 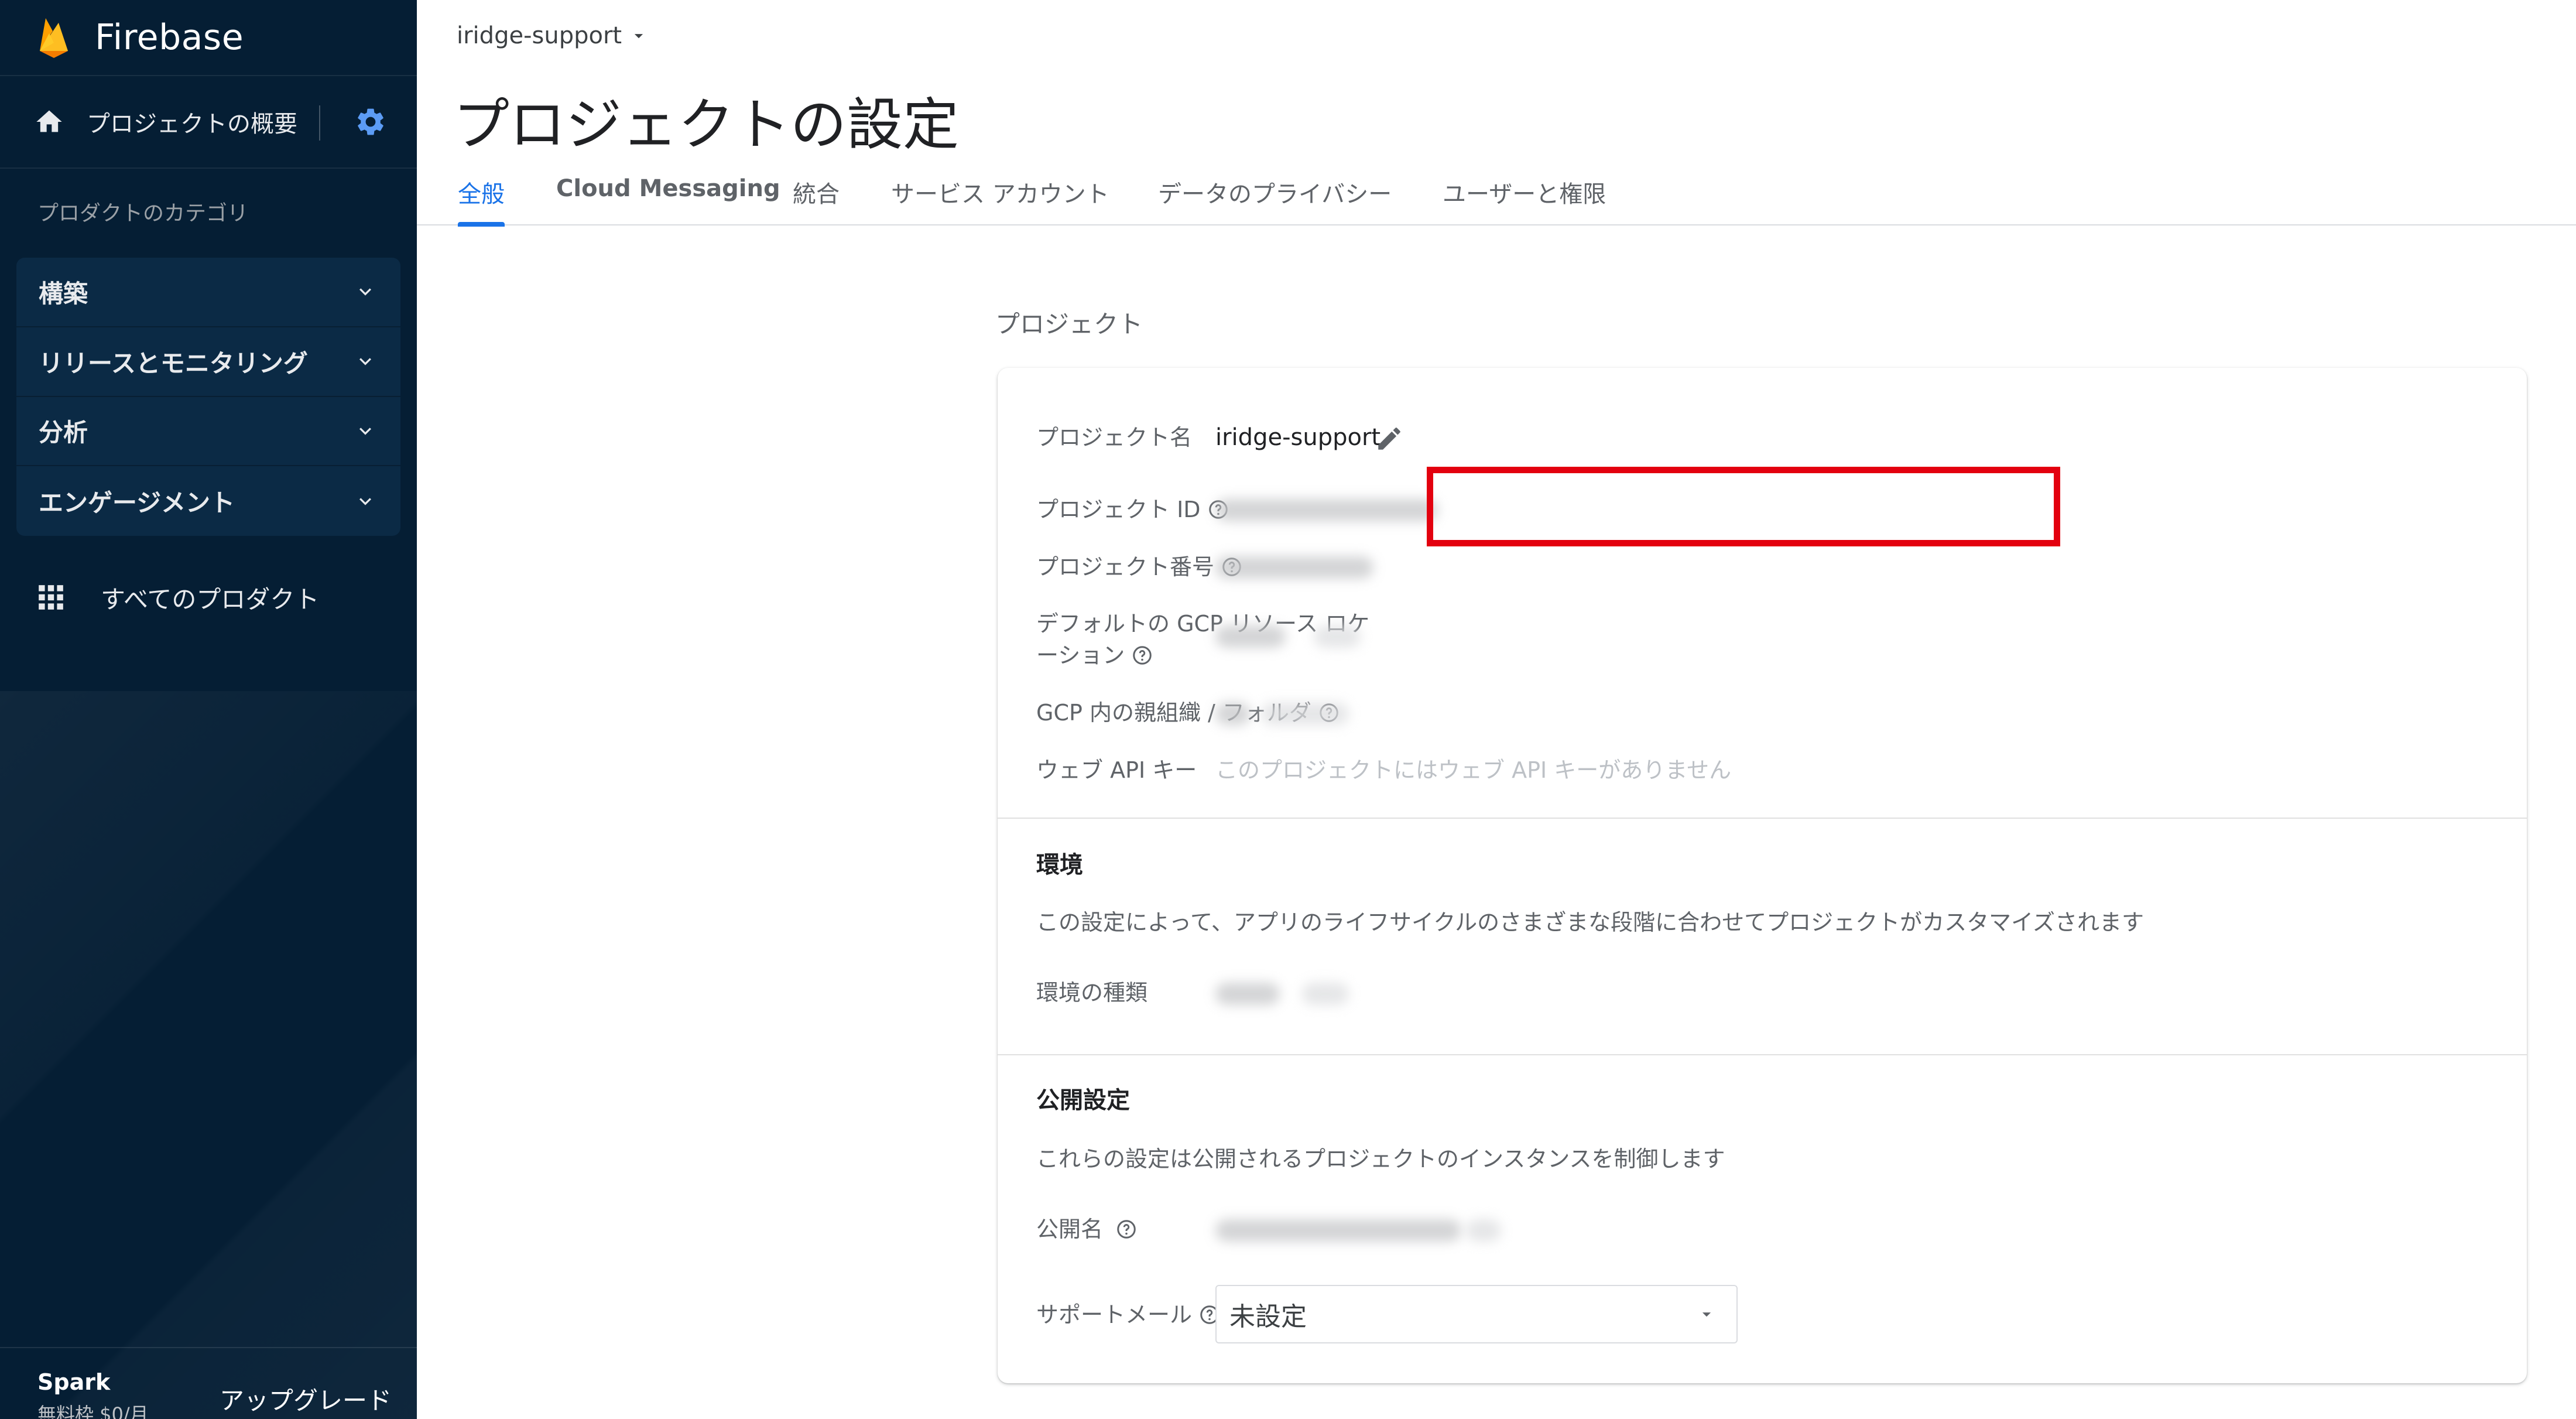 I want to click on redacted-public-name, so click(x=1338, y=1231).